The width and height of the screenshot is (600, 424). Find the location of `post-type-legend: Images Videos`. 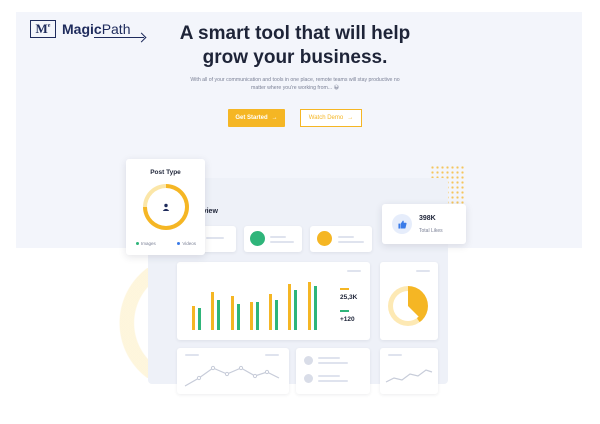

post-type-legend: Images Videos is located at coordinates (166, 243).